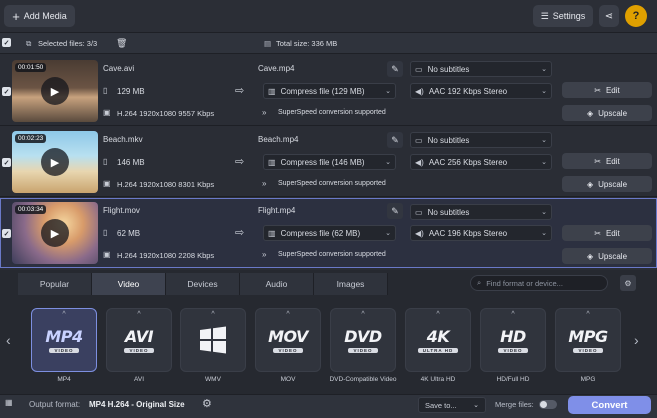 The image size is (657, 418). What do you see at coordinates (139, 340) in the screenshot?
I see `format-tile-avi: ^ AVI VIDEO` at bounding box center [139, 340].